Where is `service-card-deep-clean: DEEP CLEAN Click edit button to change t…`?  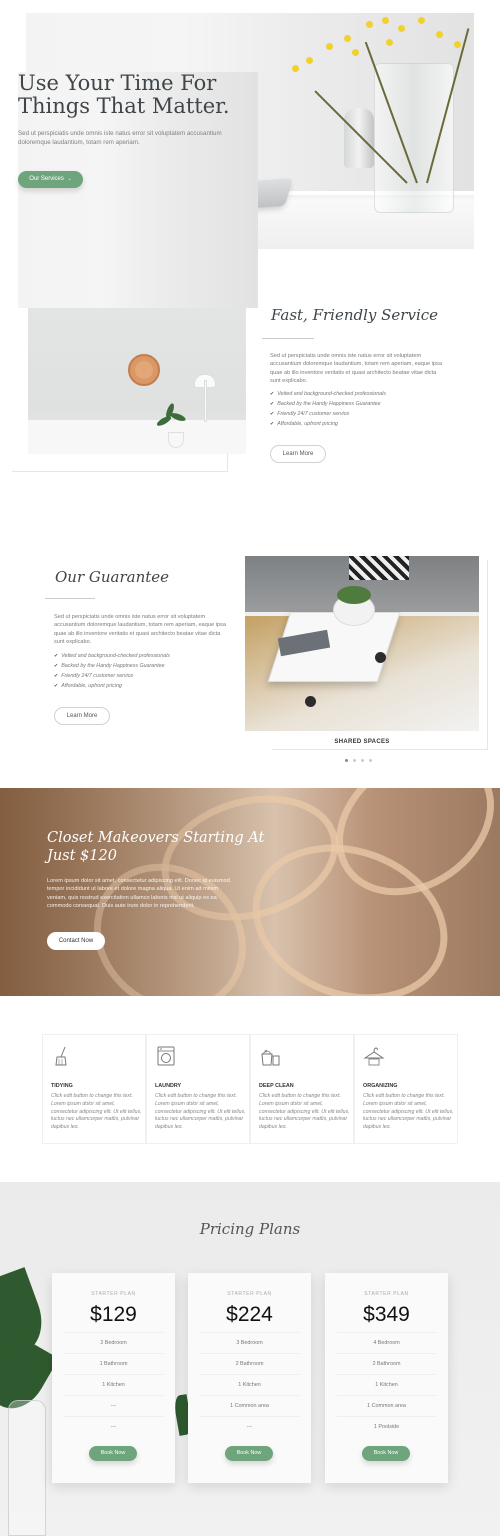
service-card-deep-clean: DEEP CLEAN Click edit button to change t… is located at coordinates (302, 1089).